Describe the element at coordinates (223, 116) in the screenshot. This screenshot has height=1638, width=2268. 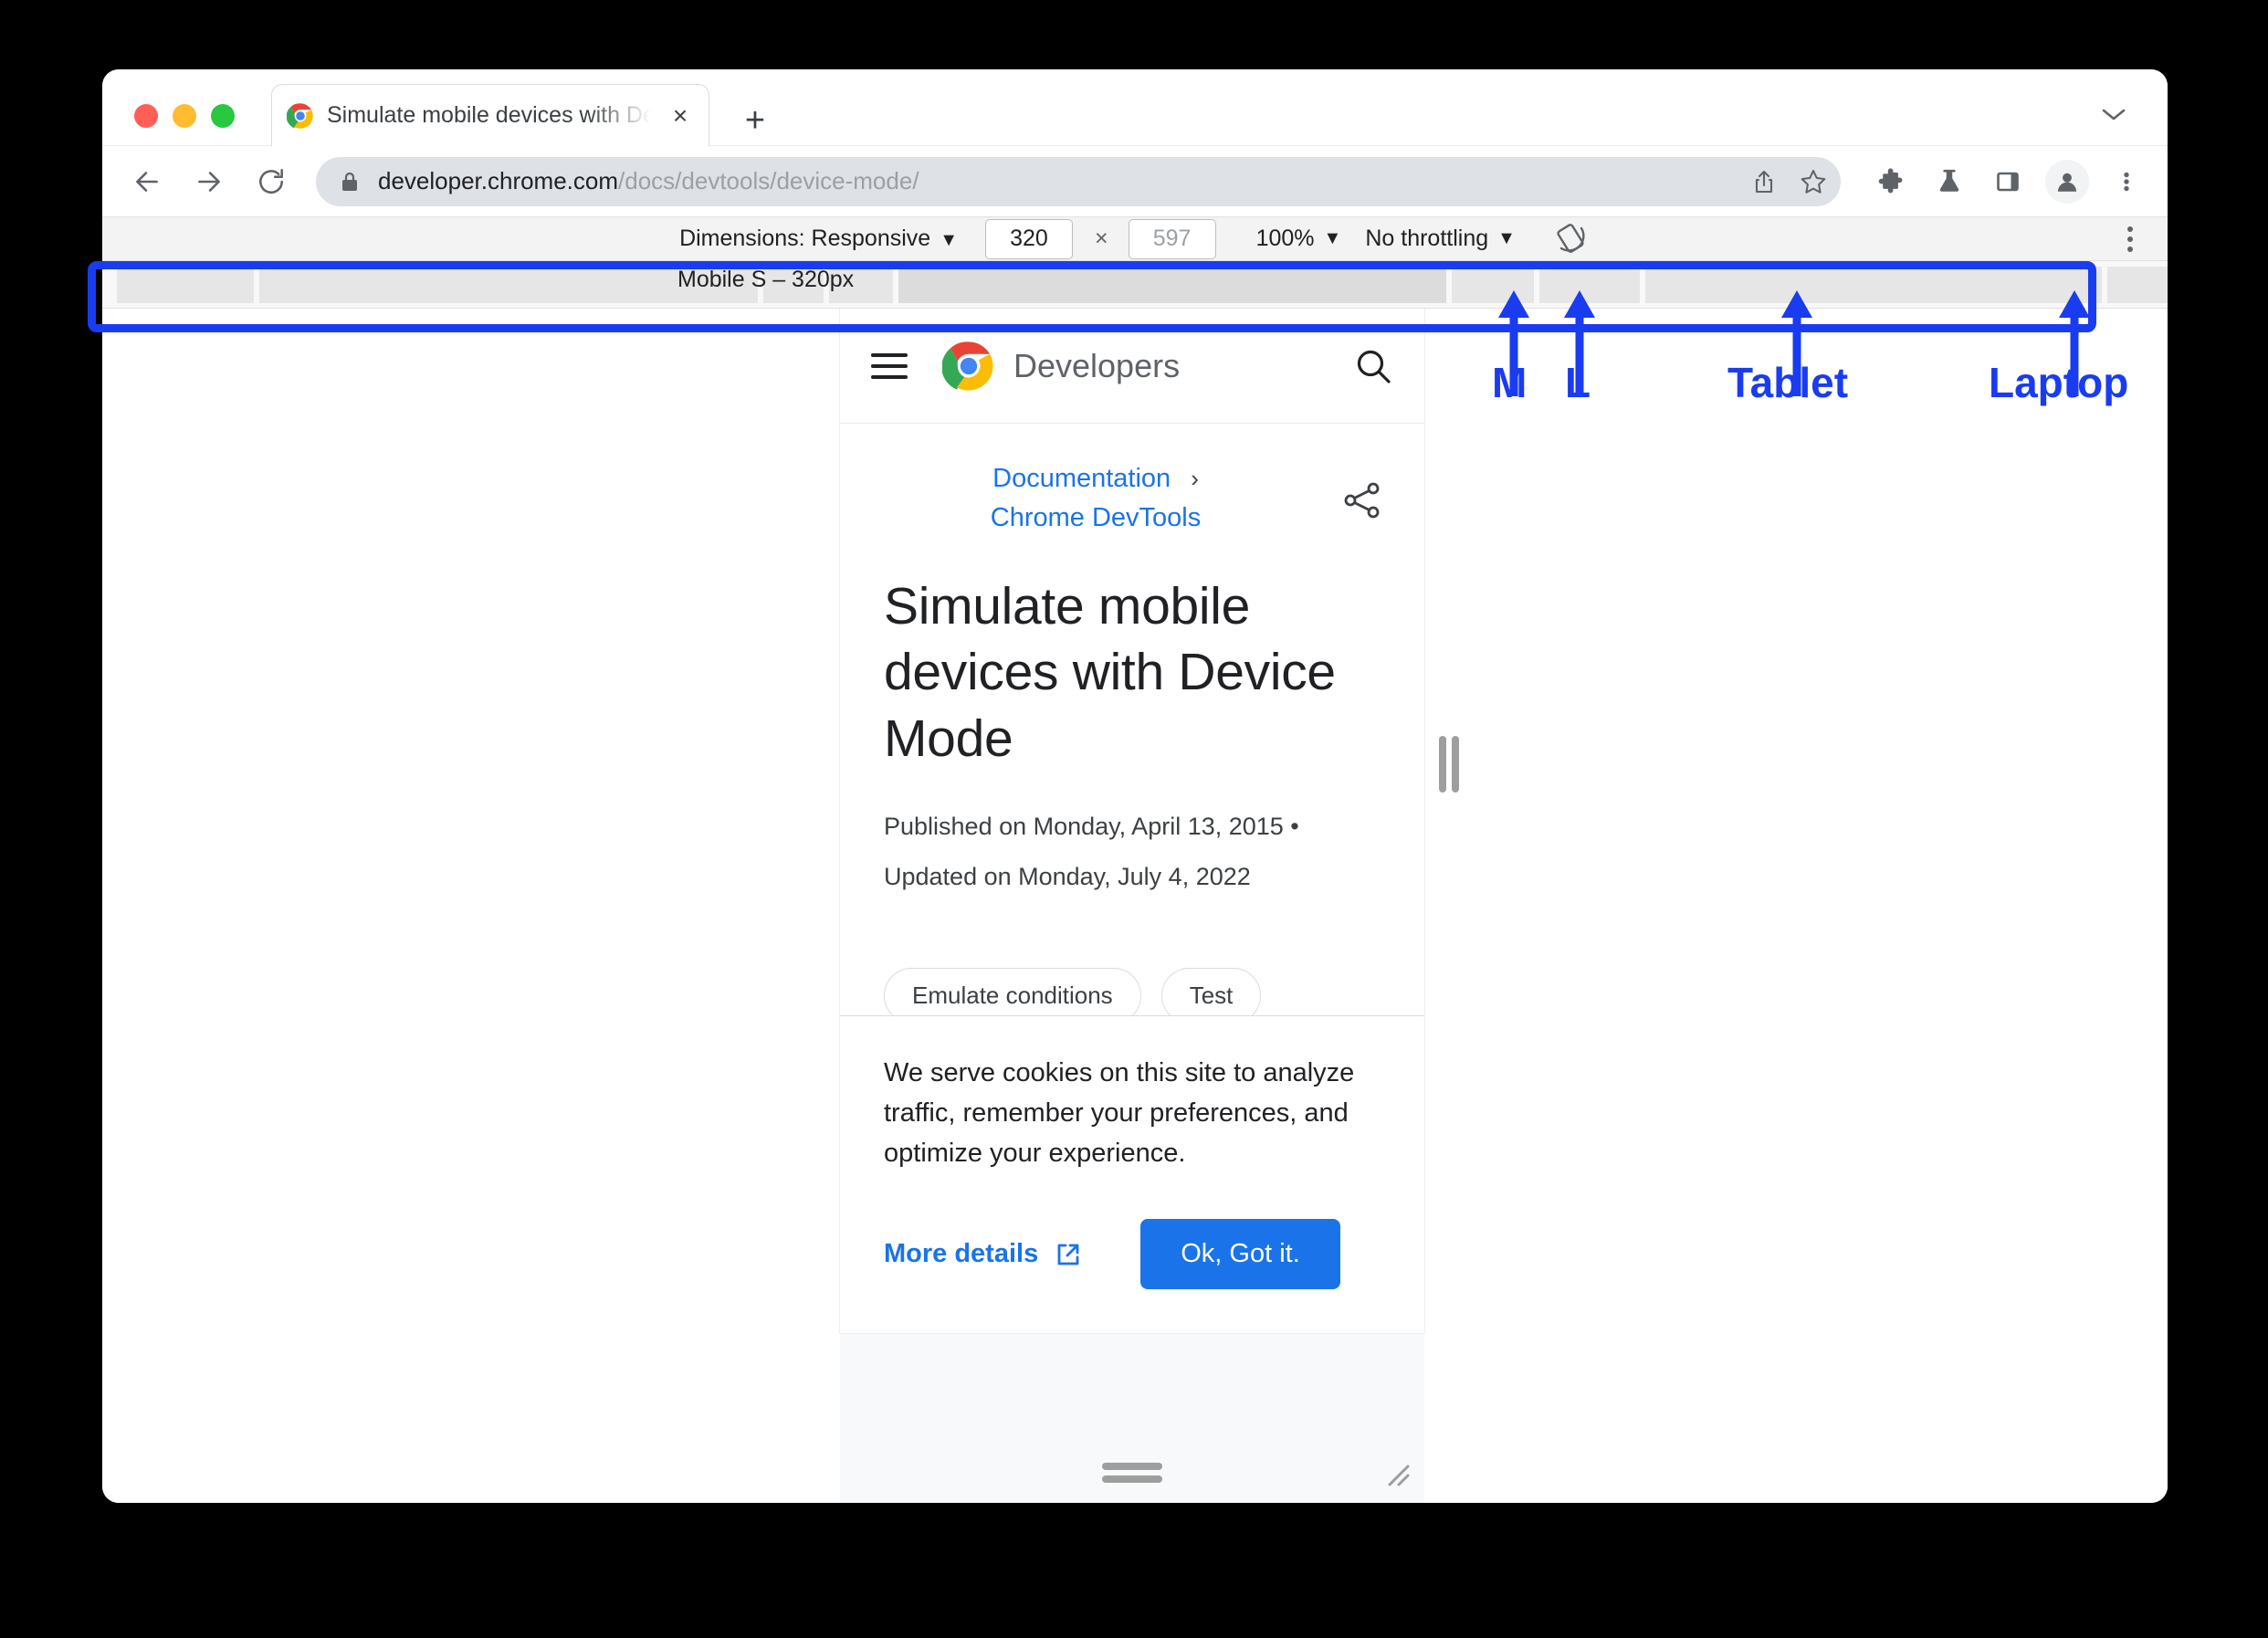
I see `window-maximize-button` at that location.